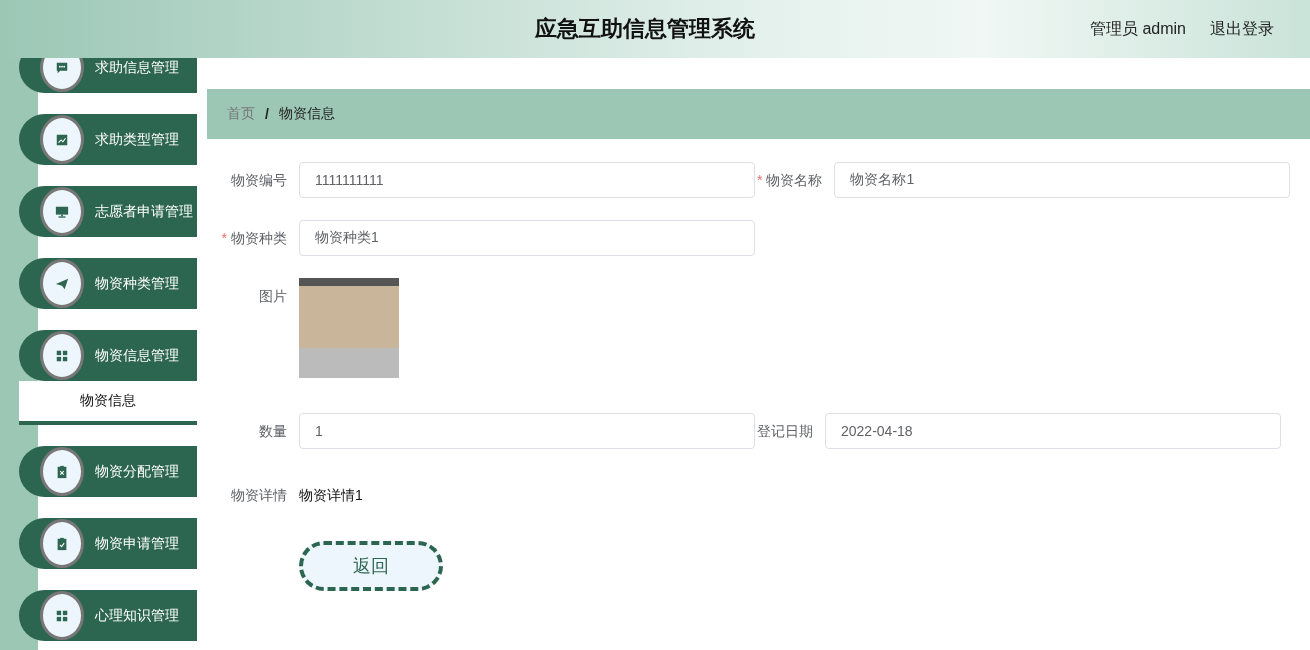  Describe the element at coordinates (331, 495) in the screenshot. I see `field-value: 物资详情1` at that location.